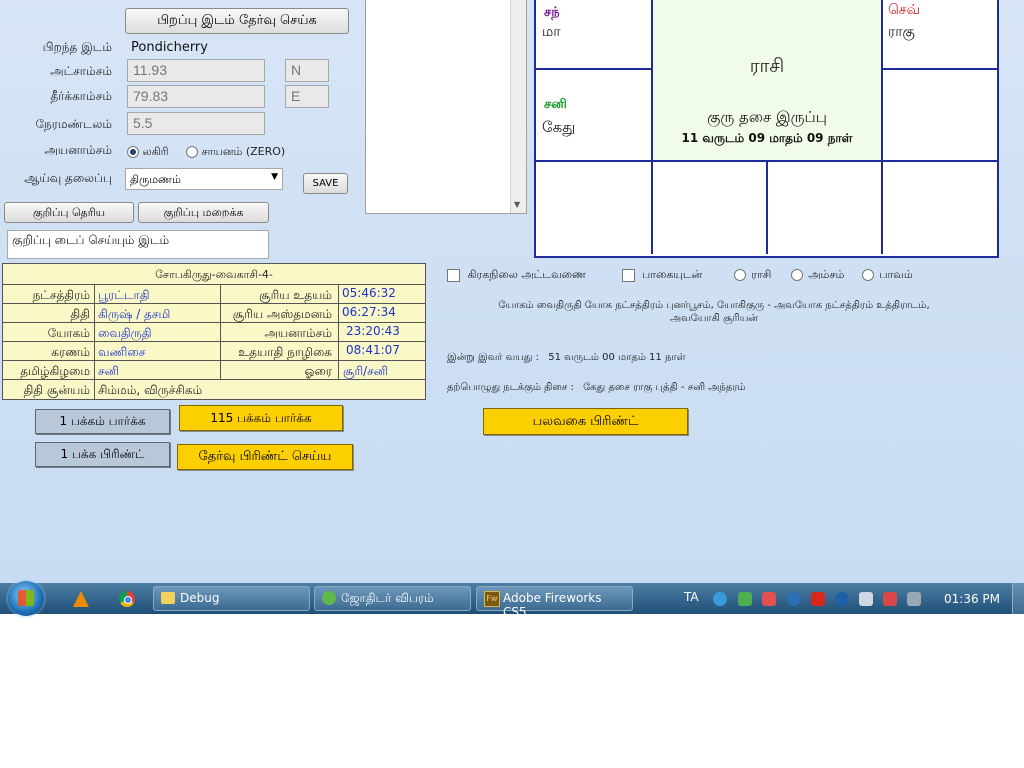 The image size is (1024, 768). What do you see at coordinates (169, 47) in the screenshot?
I see `birth-place-value: Pondicherry` at bounding box center [169, 47].